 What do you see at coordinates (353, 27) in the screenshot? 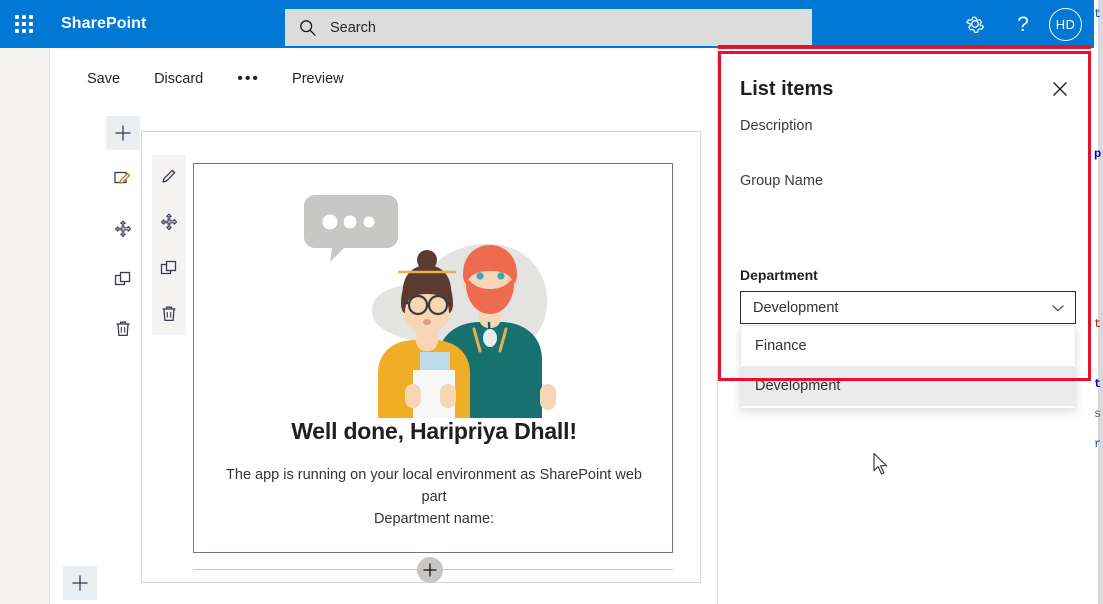
I see `search-placeholder: Search` at bounding box center [353, 27].